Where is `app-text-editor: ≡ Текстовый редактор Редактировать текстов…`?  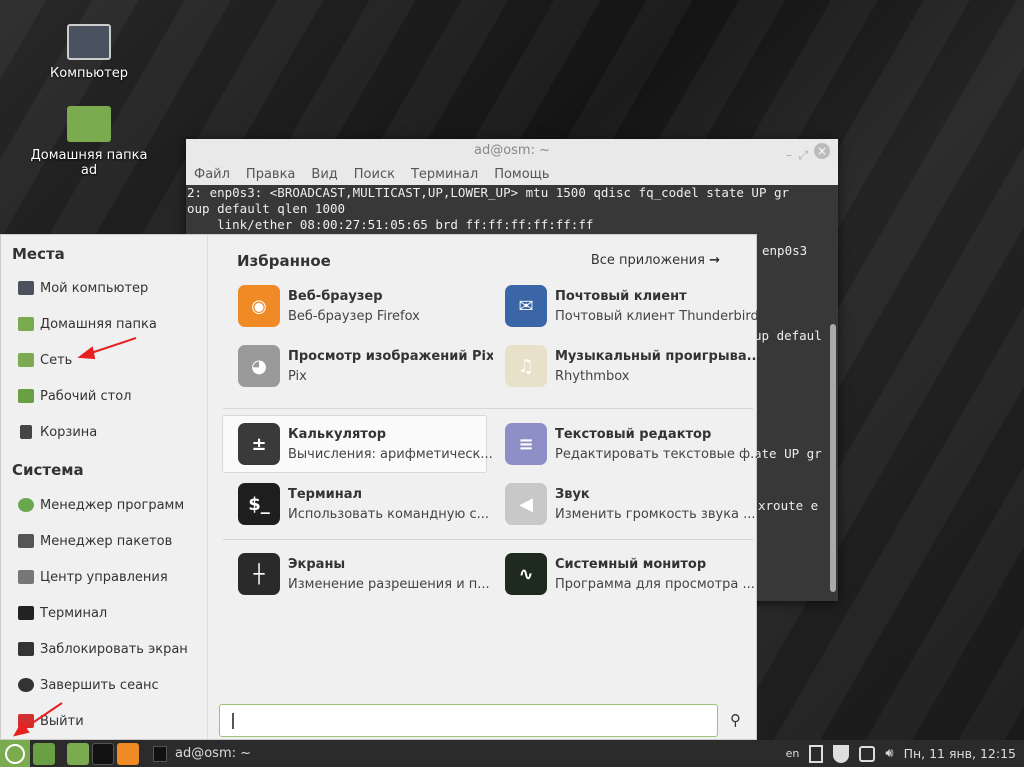 app-text-editor: ≡ Текстовый редактор Редактировать текстов… is located at coordinates (625, 444).